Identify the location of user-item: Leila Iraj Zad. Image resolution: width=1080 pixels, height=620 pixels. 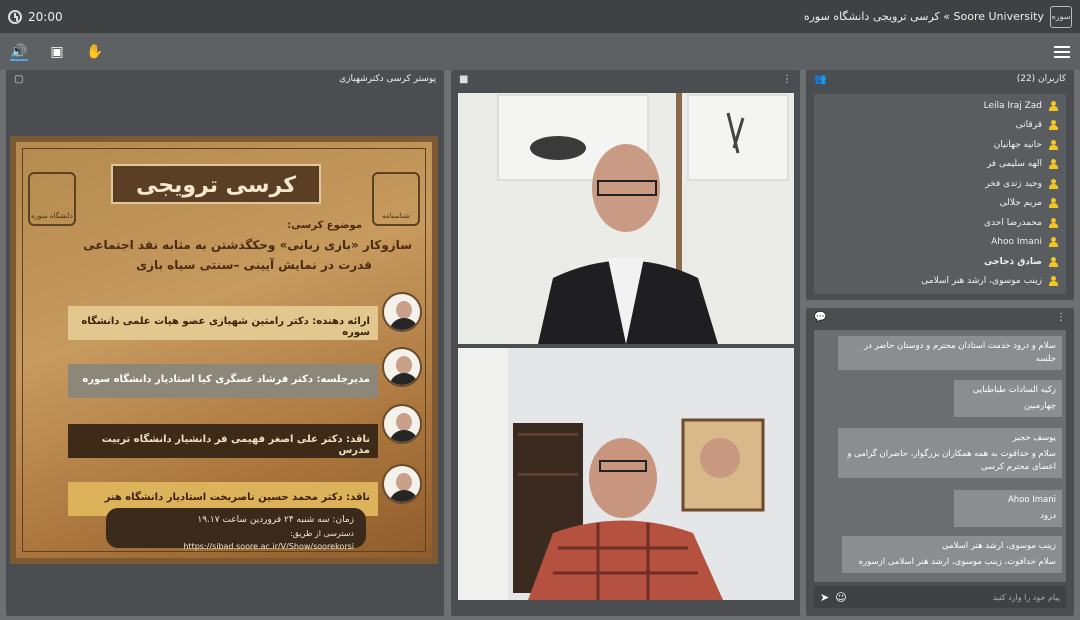
(940, 106).